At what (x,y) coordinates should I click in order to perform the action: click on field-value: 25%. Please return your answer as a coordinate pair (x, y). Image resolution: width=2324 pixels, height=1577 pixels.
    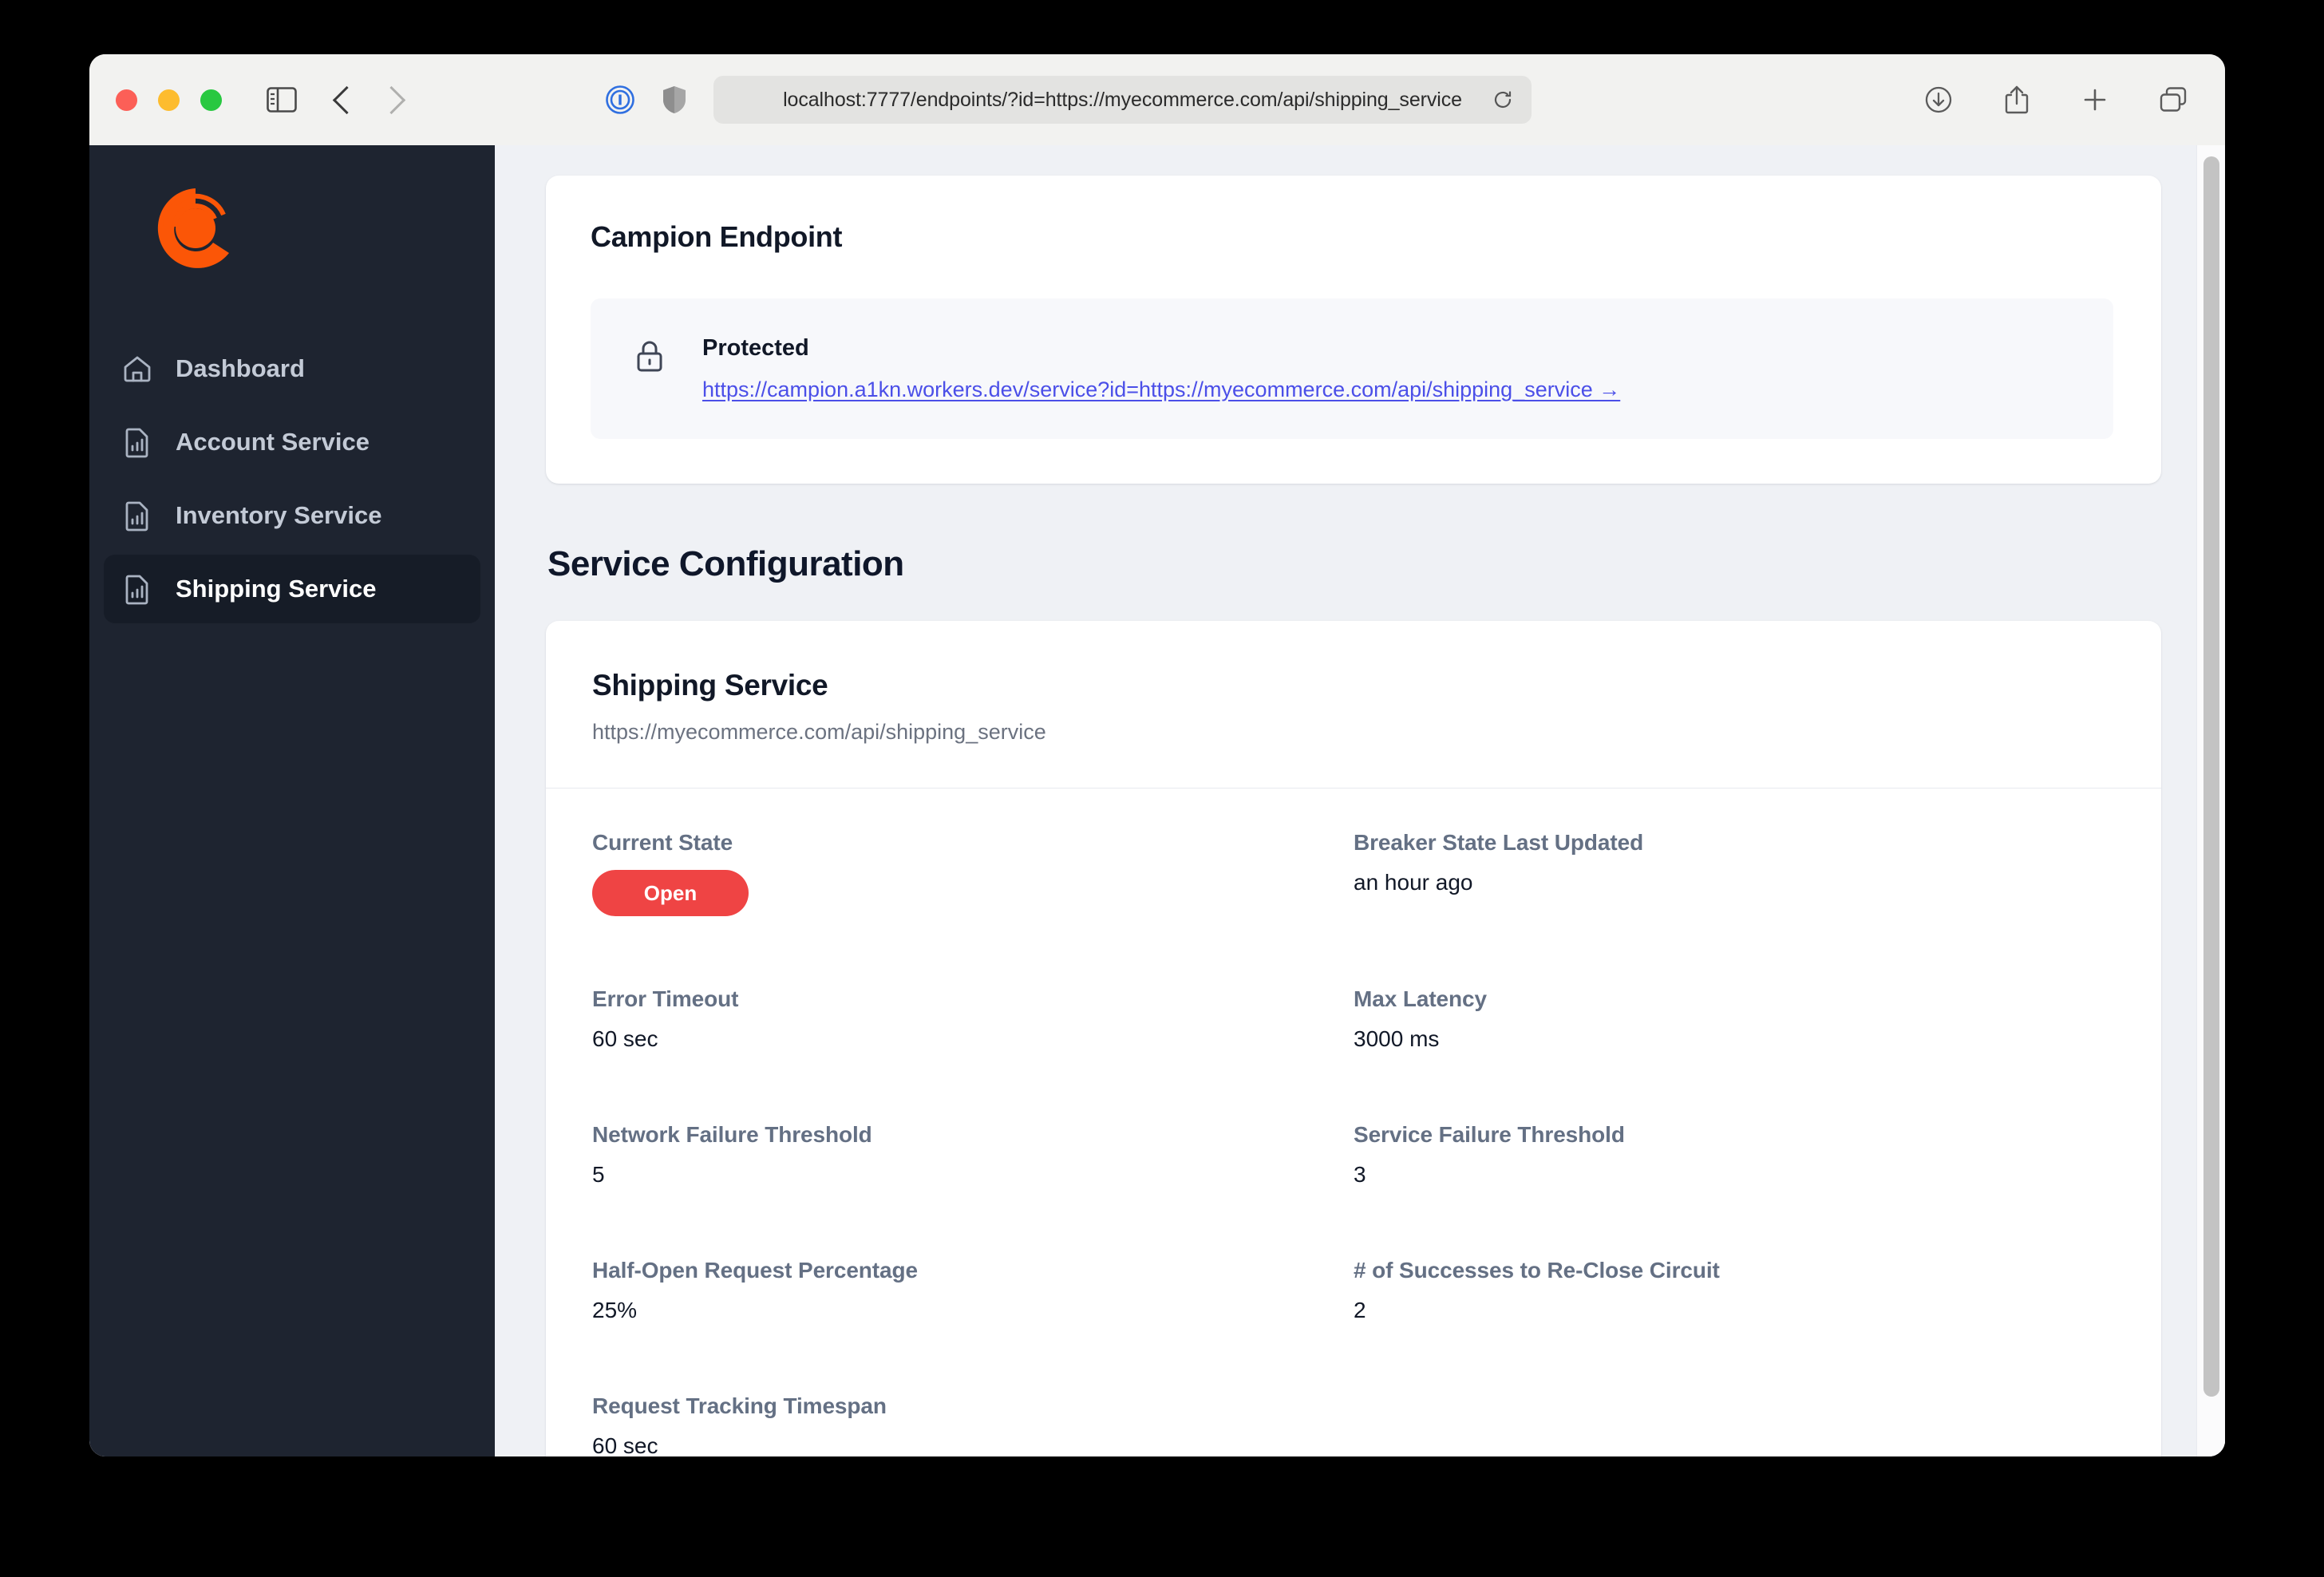
    Looking at the image, I should click on (615, 1310).